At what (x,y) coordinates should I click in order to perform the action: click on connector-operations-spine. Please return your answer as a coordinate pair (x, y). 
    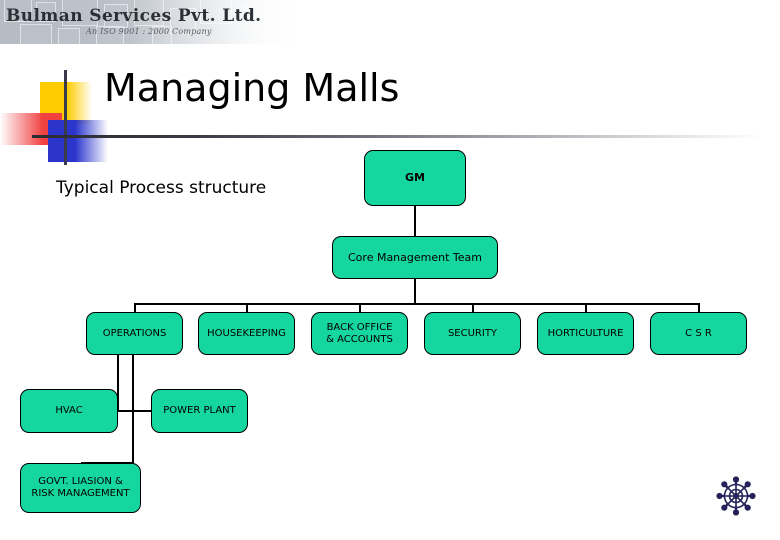
    Looking at the image, I should click on (133, 409).